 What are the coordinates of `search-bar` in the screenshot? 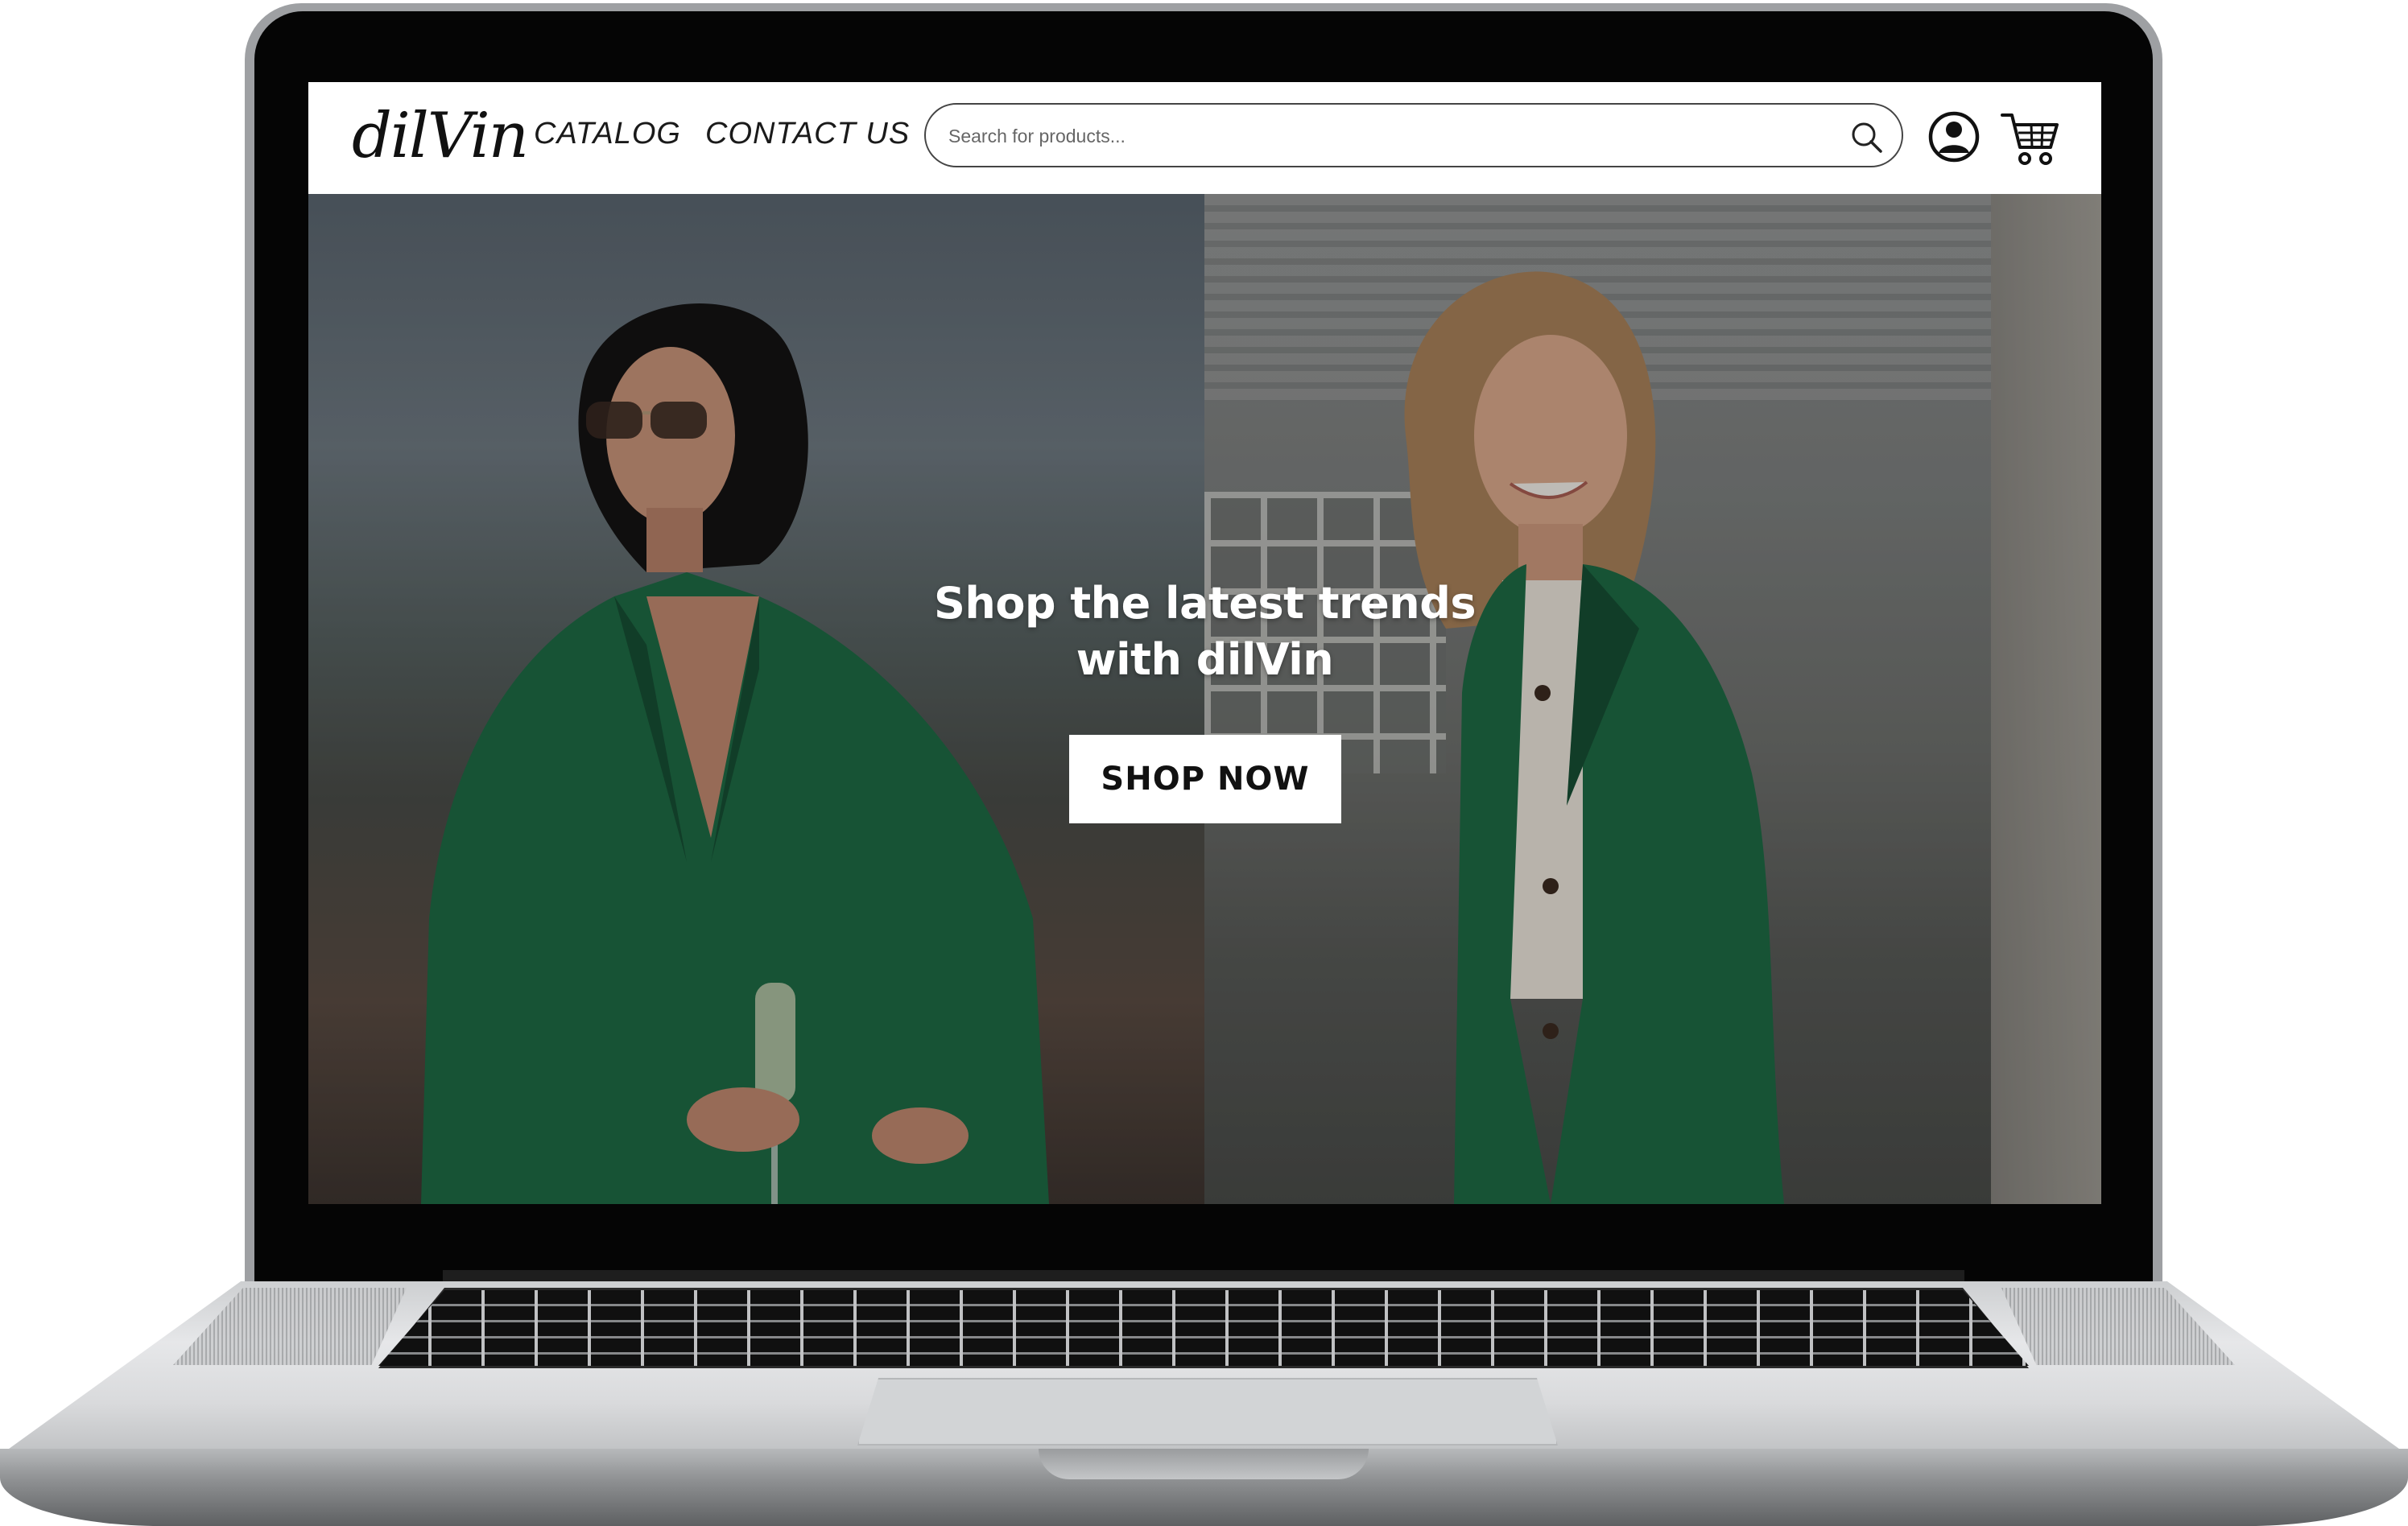 It's located at (1413, 135).